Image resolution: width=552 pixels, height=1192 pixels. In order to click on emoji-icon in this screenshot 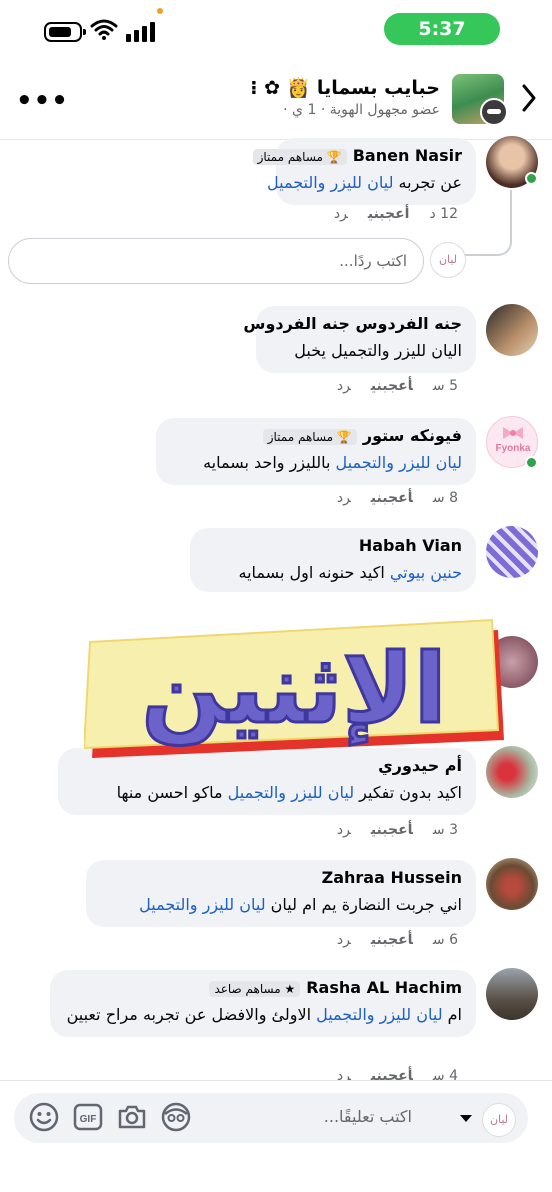, I will do `click(44, 1117)`.